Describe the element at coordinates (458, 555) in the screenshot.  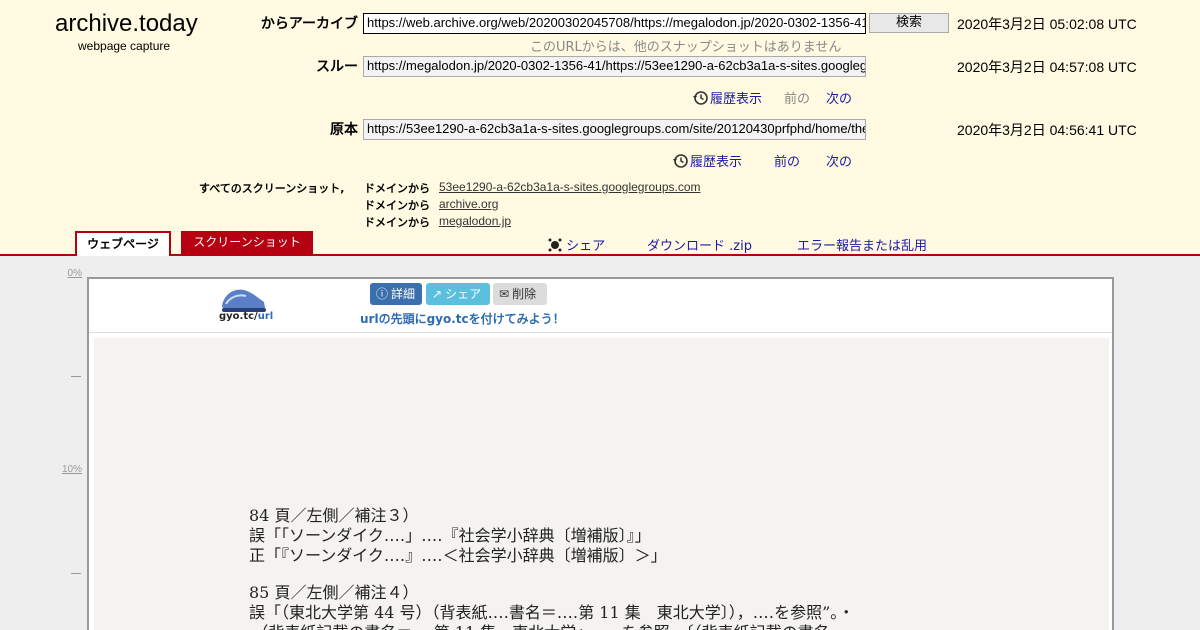
I see `scan-text-line: 正「『ソーンダイク‥‥』‥‥＜社会学小辞典〔増補版〕＞」` at that location.